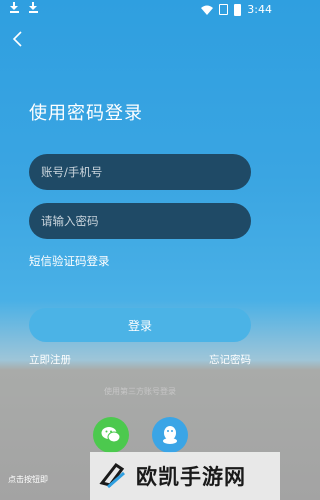 This screenshot has height=500, width=320. What do you see at coordinates (191, 477) in the screenshot?
I see `watermark-text: 欧凯手游网` at bounding box center [191, 477].